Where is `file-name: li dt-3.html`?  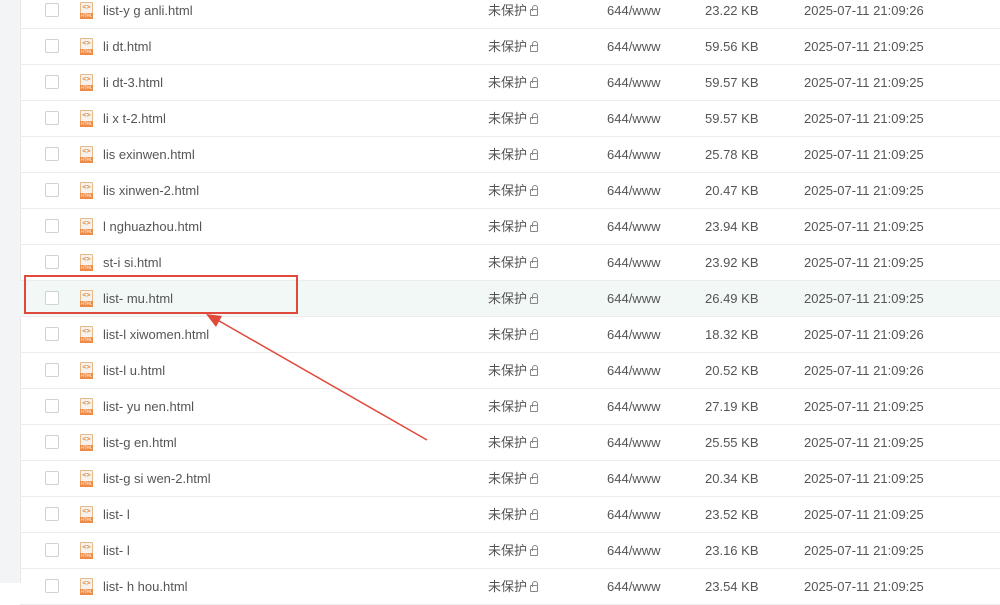 file-name: li dt-3.html is located at coordinates (133, 82).